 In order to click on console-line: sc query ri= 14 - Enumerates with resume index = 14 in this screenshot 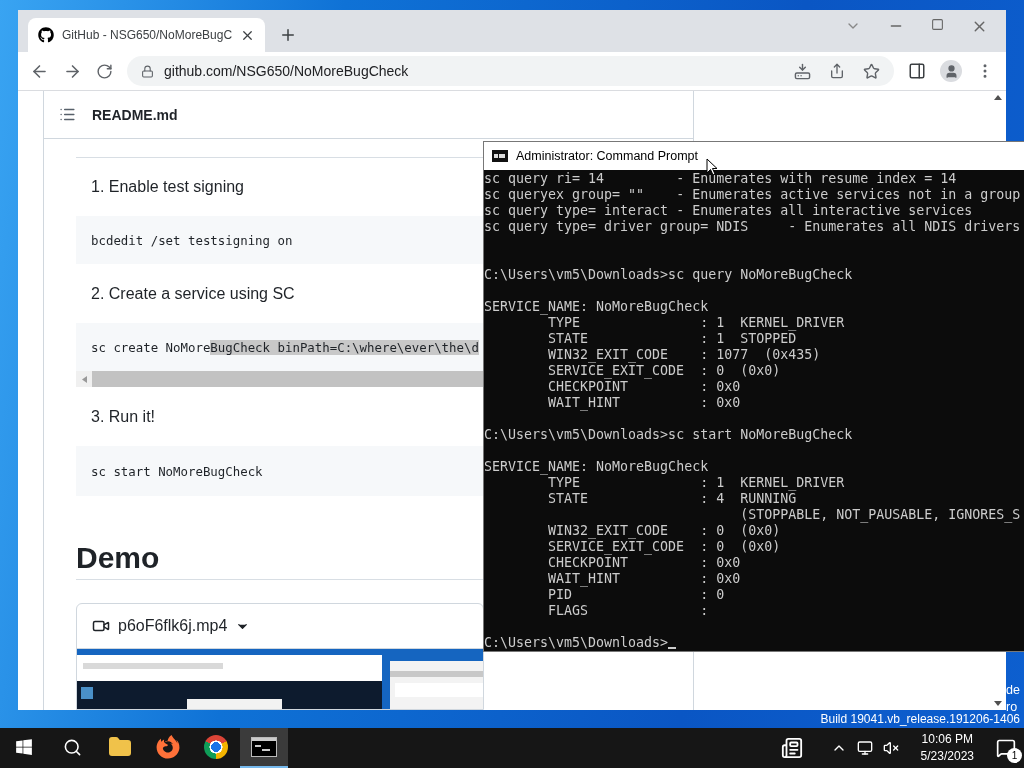, I will do `click(720, 179)`.